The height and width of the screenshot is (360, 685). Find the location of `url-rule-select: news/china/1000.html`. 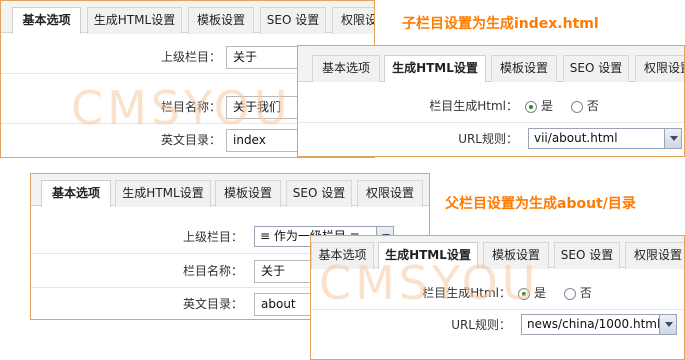

url-rule-select: news/china/1000.html is located at coordinates (599, 324).